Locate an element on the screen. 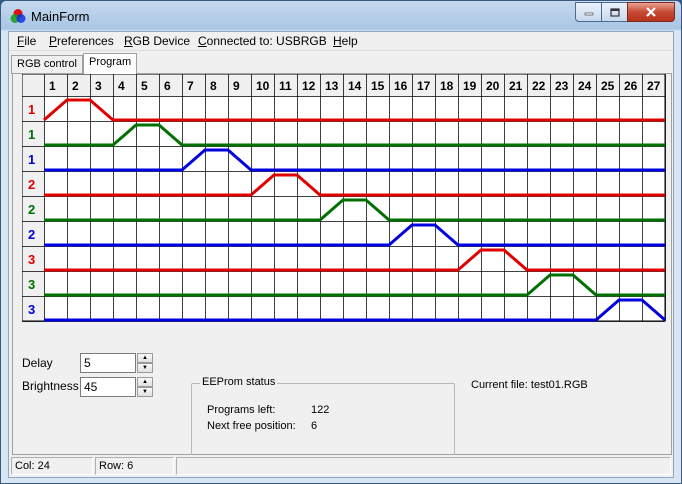 The width and height of the screenshot is (682, 484). column-header-2: 2 is located at coordinates (75, 86).